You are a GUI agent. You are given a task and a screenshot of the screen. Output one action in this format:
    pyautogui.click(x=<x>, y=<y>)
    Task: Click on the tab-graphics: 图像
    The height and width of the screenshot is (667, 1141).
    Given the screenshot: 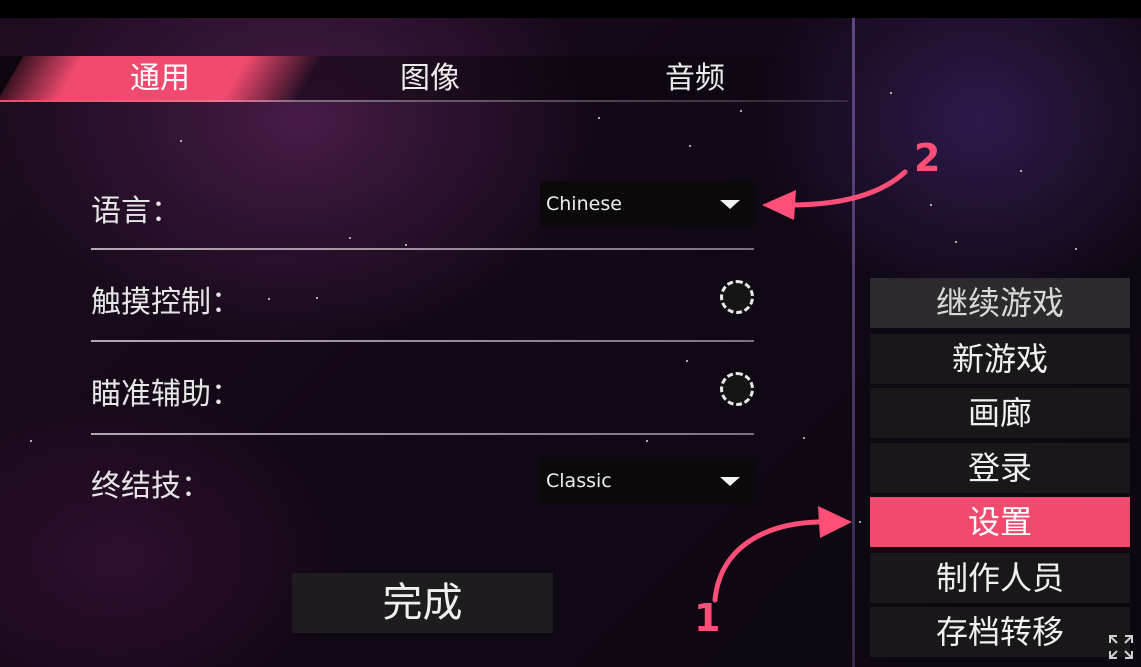 What is the action you would take?
    pyautogui.click(x=430, y=79)
    